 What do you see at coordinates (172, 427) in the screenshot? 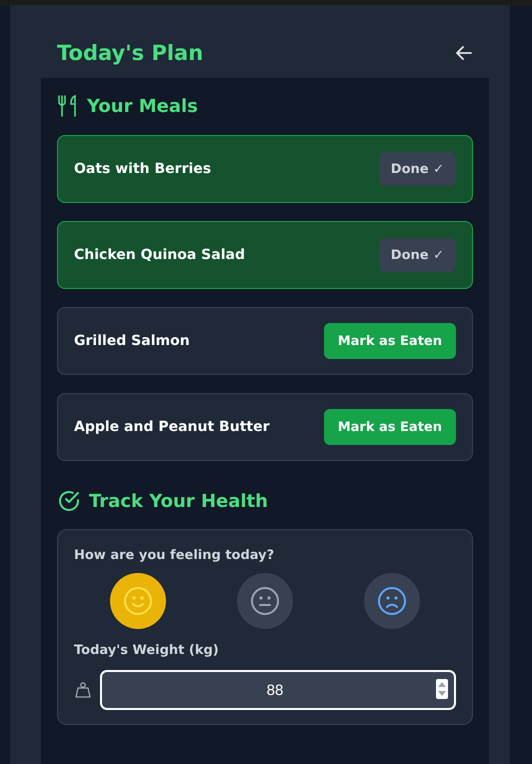
I see `meal-name: Apple and Peanut Butter` at bounding box center [172, 427].